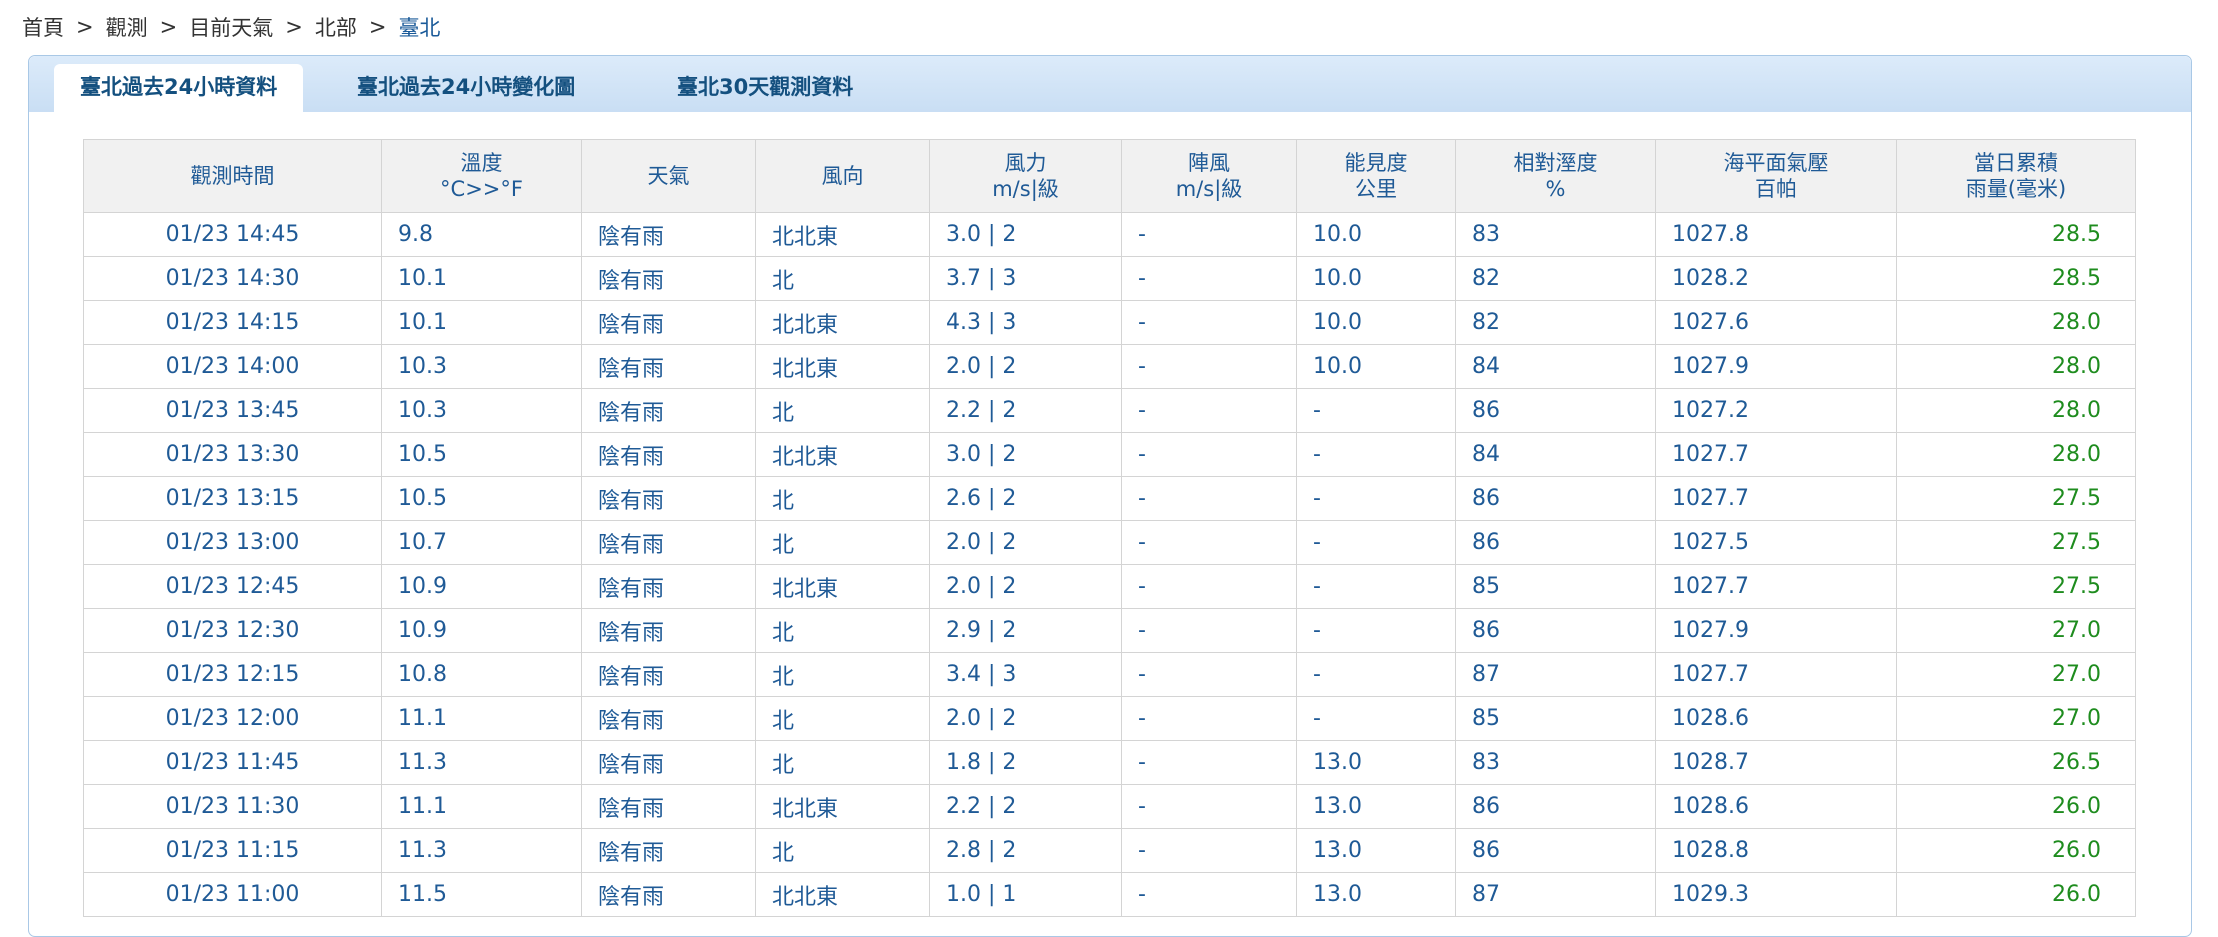  Describe the element at coordinates (1776, 850) in the screenshot. I see `cell-pressure: 1028.8` at that location.